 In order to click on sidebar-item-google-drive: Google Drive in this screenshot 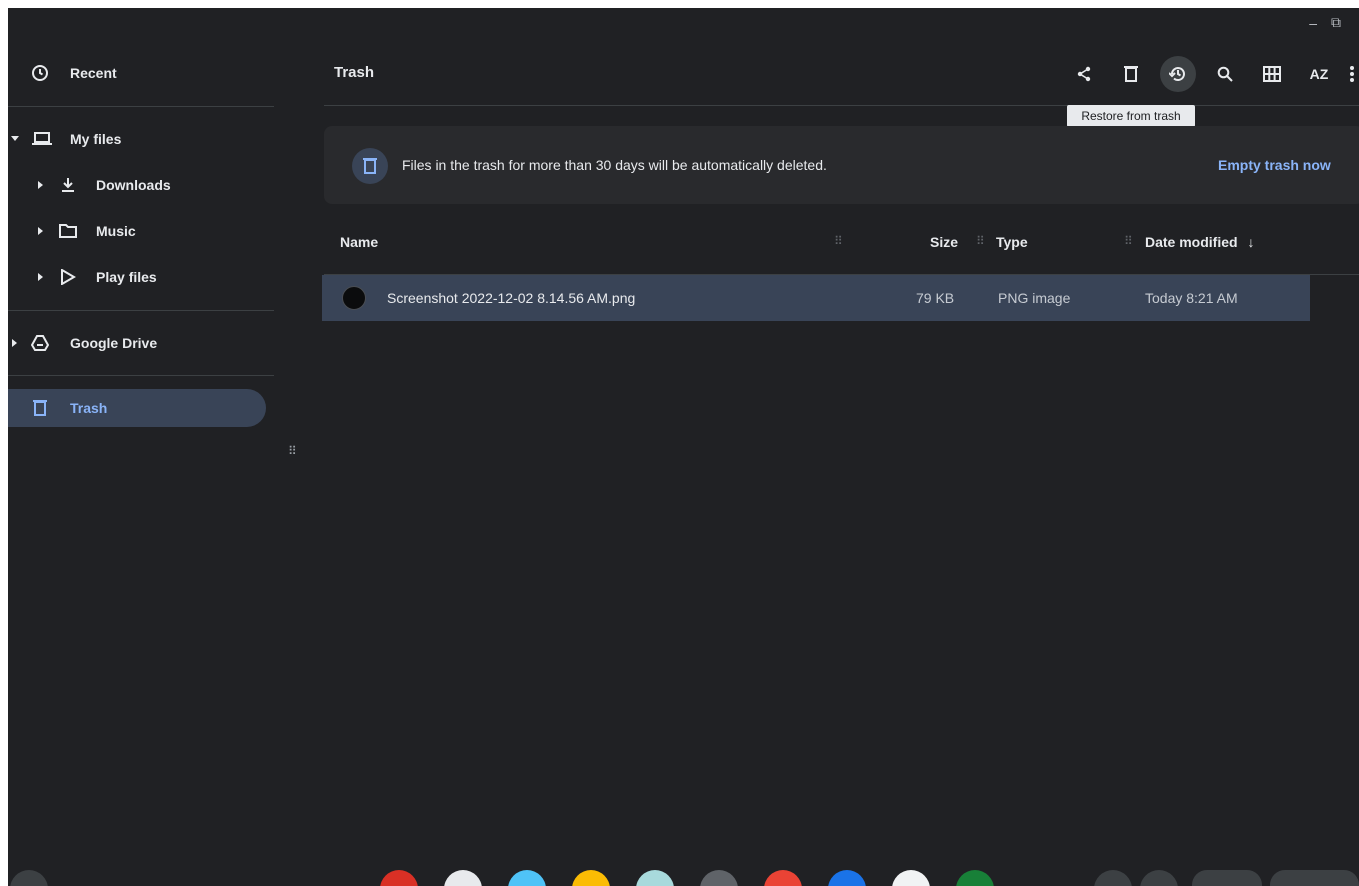, I will do `click(137, 343)`.